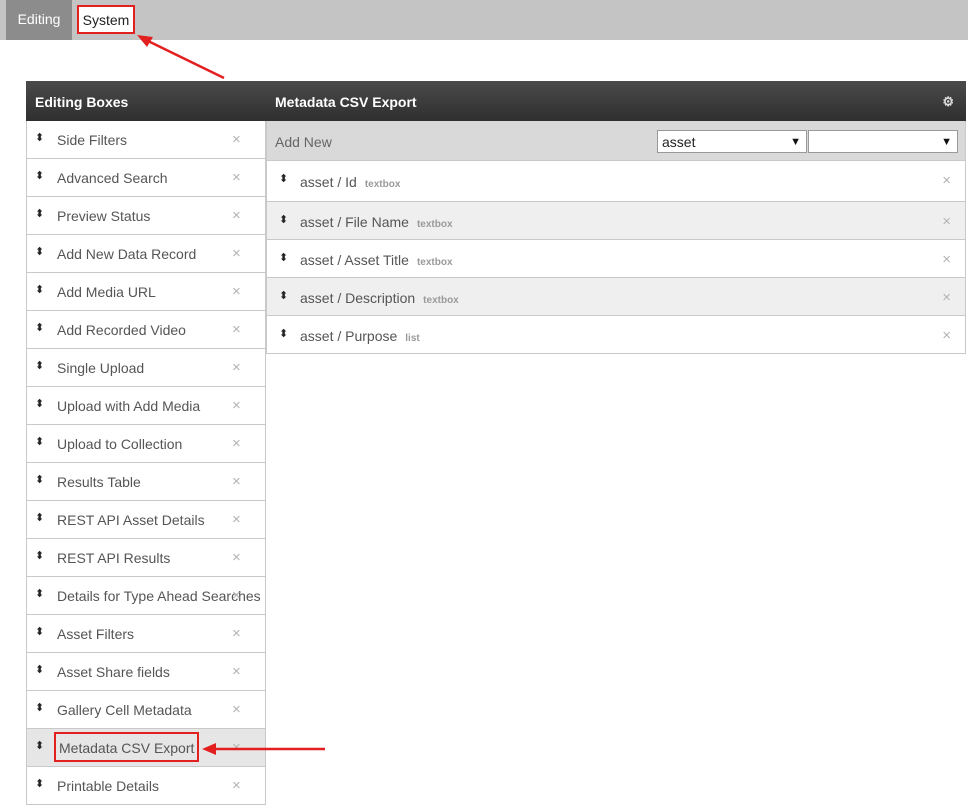  What do you see at coordinates (127, 254) in the screenshot?
I see `list-item-label: Add New Data Record` at bounding box center [127, 254].